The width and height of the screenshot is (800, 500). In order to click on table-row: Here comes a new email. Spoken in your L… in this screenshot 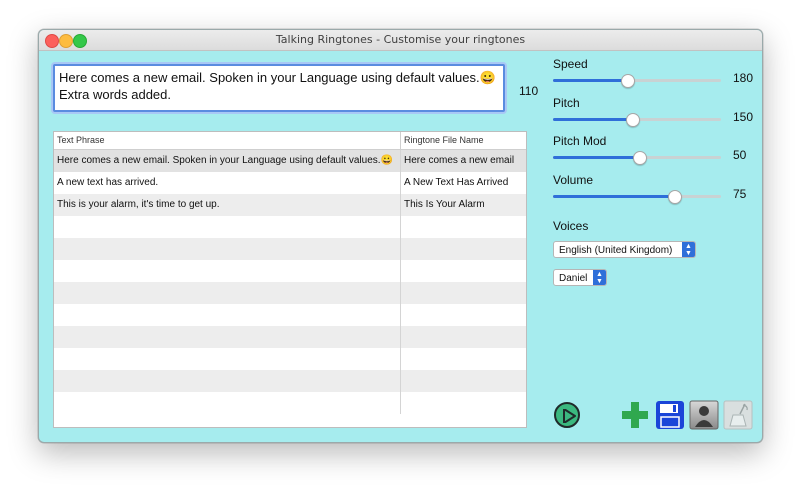, I will do `click(290, 161)`.